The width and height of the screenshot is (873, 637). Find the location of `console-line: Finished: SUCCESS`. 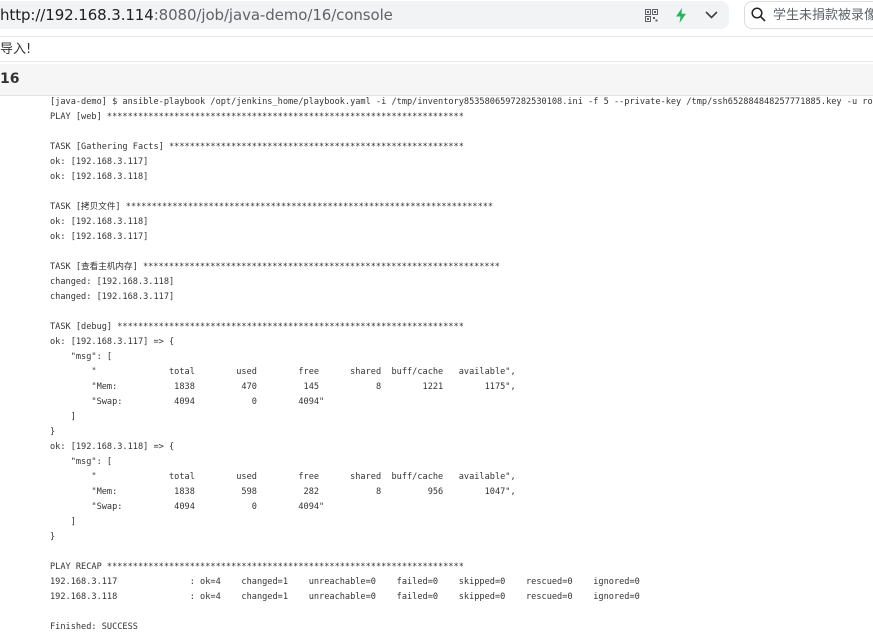

console-line: Finished: SUCCESS is located at coordinates (94, 627).